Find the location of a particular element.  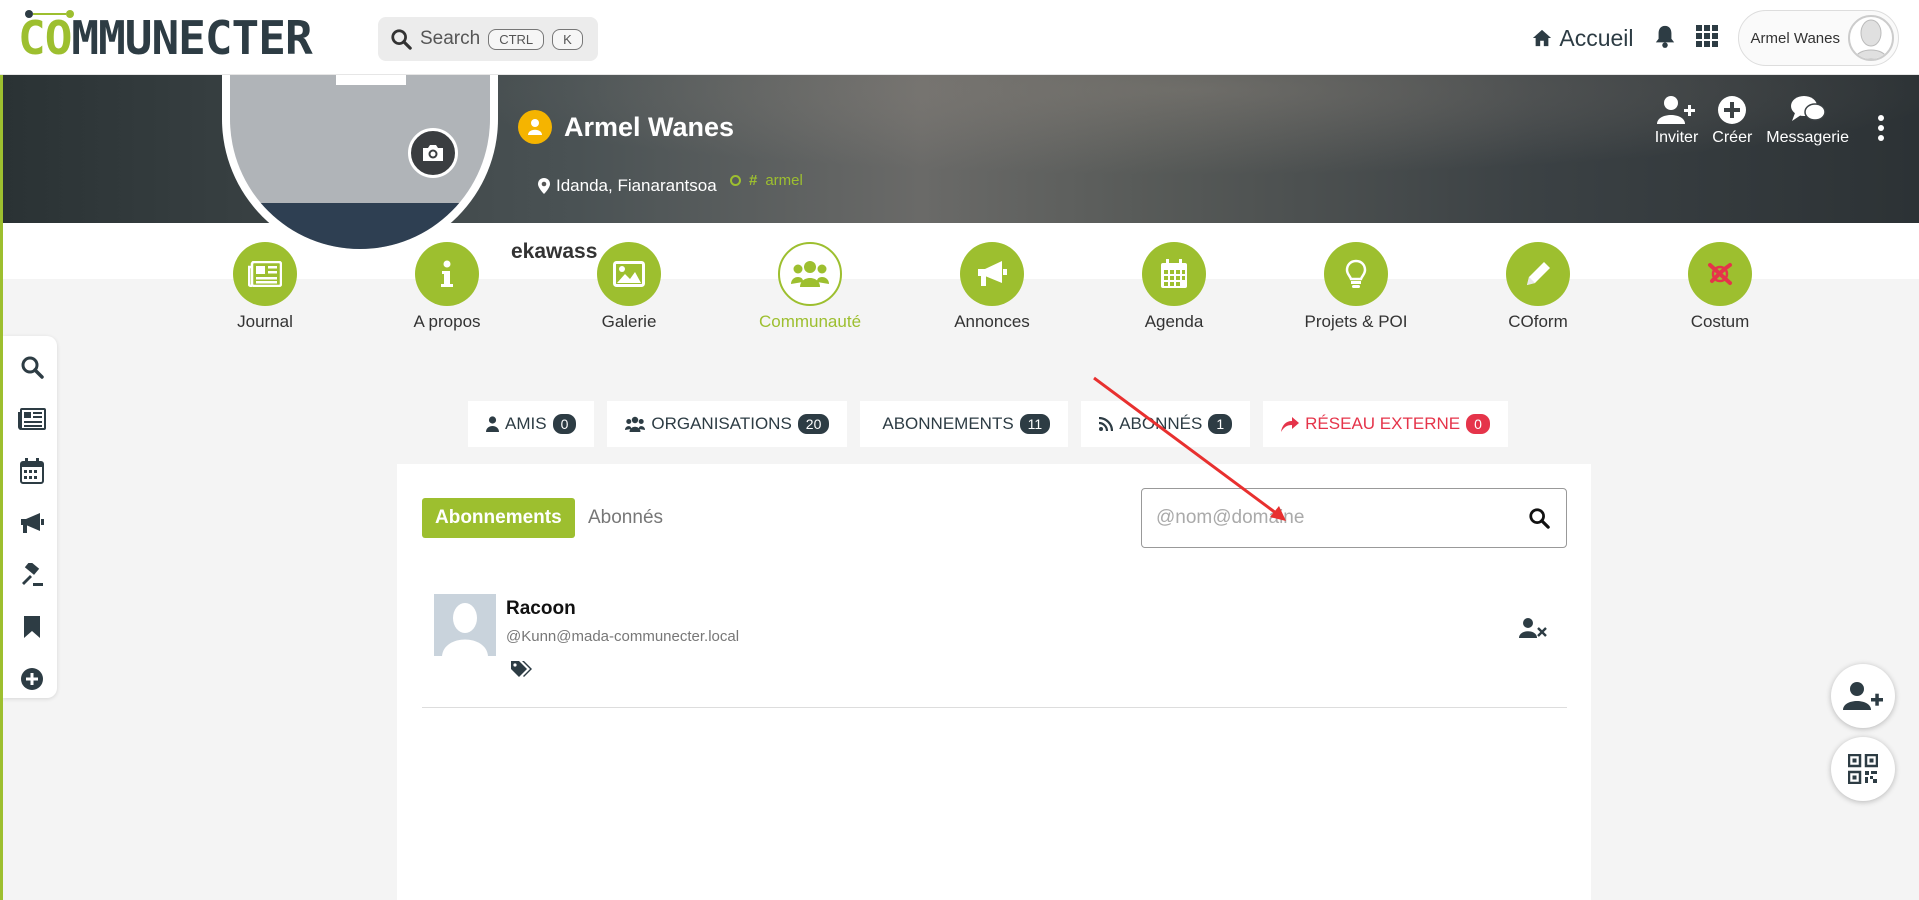

add-contact-button is located at coordinates (1863, 696).